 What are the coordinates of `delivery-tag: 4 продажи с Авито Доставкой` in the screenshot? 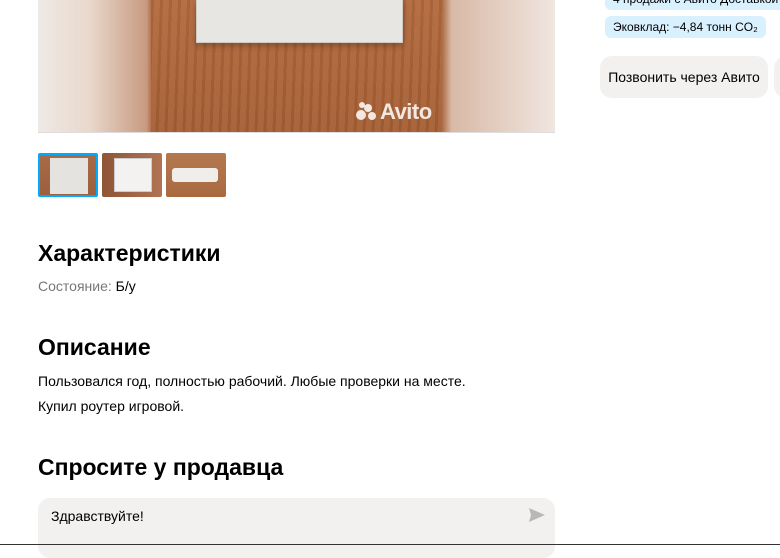 It's located at (692, 5).